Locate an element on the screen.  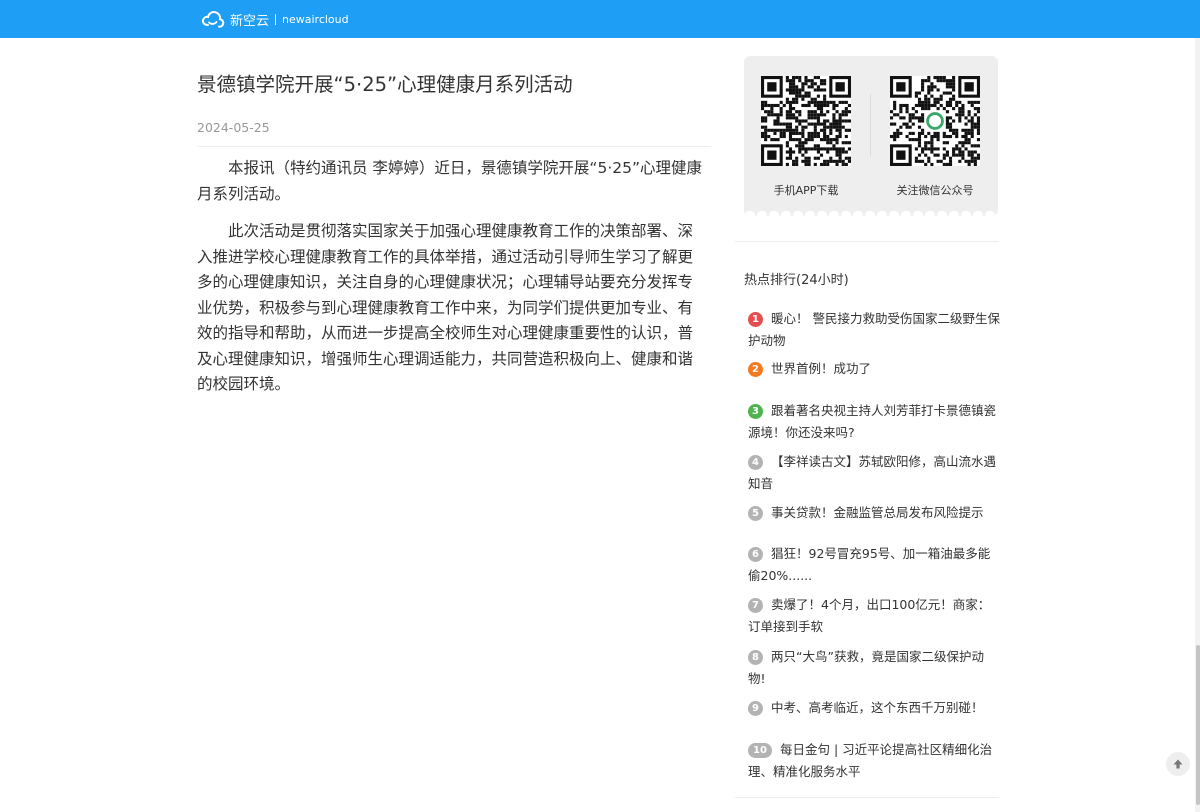
hot-item-title: 【李祥读古文】苏轼欧阳修，高山流水遇知音 is located at coordinates (872, 472).